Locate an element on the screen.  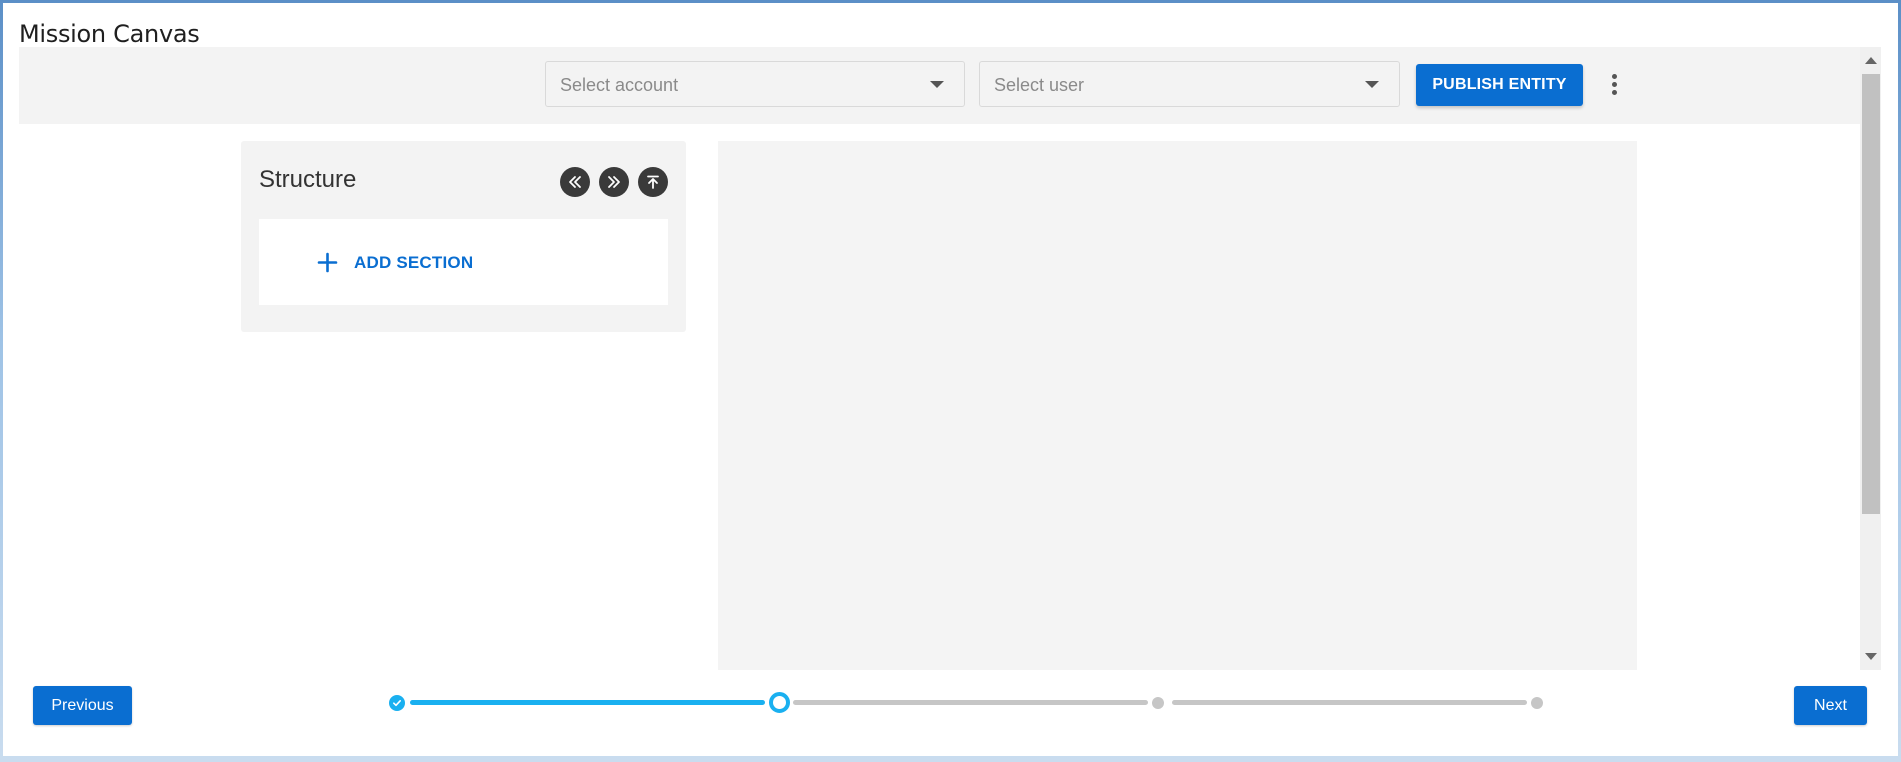
structure-title: Structure is located at coordinates (308, 179).